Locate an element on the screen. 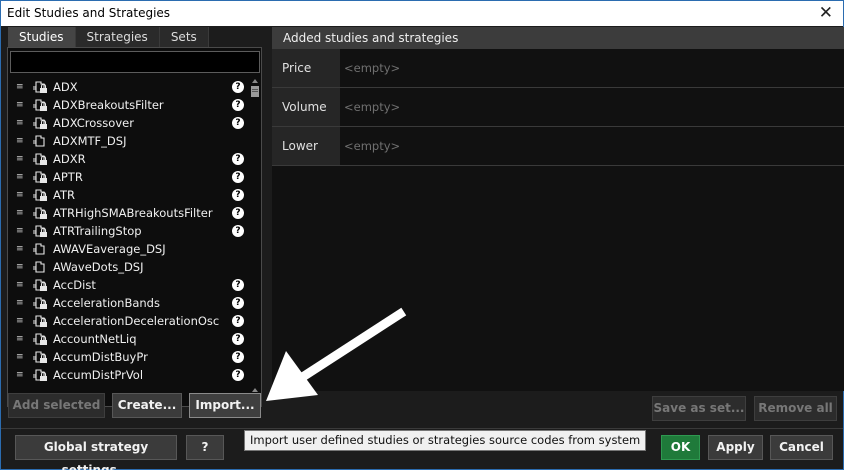  list-item: ≡ AccumDistPrVol? is located at coordinates (128, 375).